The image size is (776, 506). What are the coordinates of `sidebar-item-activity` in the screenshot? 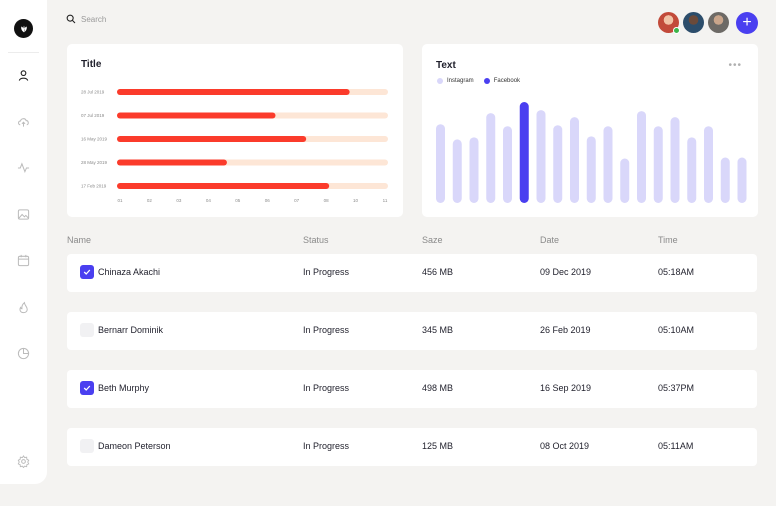 It's located at (23, 167).